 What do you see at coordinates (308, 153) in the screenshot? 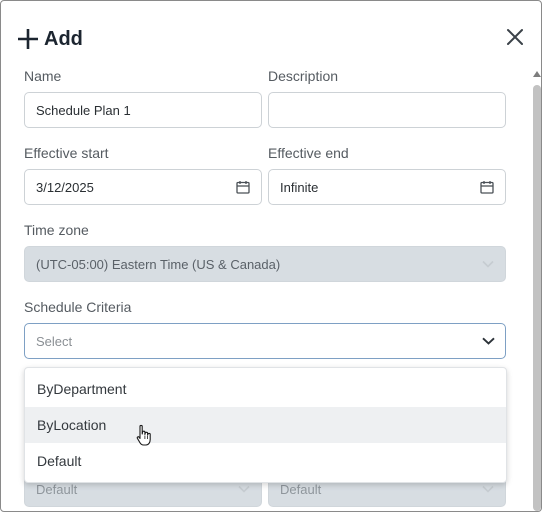
I see `effective-end-label: Effective end` at bounding box center [308, 153].